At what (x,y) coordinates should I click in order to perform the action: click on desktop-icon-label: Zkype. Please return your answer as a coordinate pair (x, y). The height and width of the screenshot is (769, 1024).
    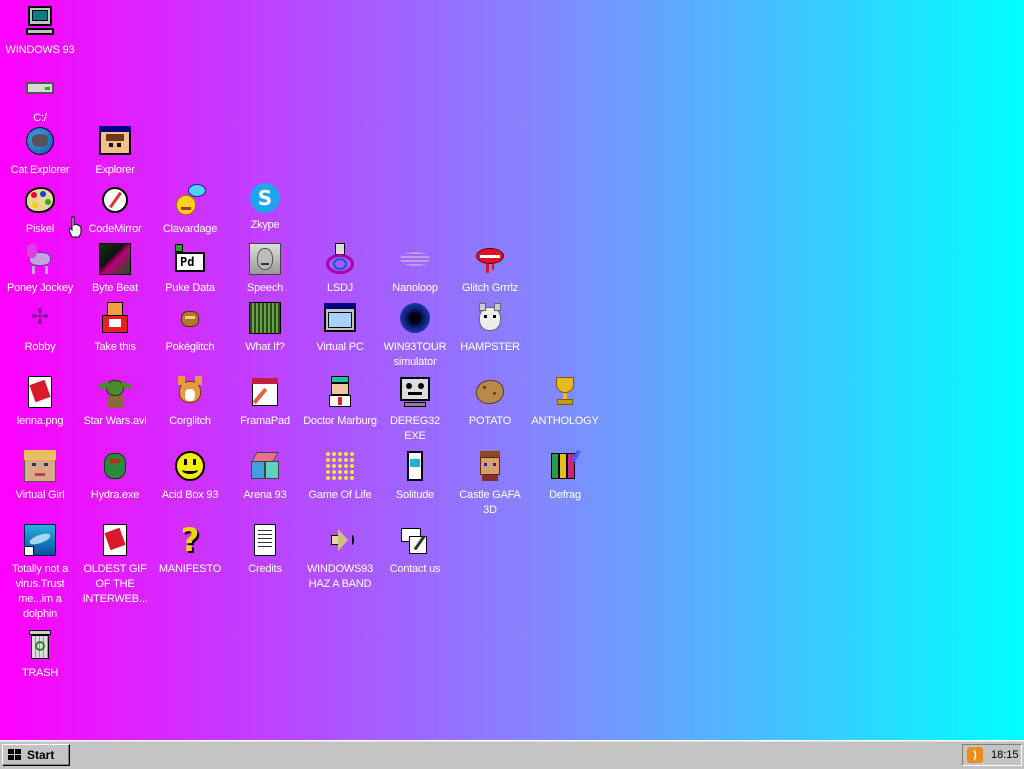
    Looking at the image, I should click on (265, 225).